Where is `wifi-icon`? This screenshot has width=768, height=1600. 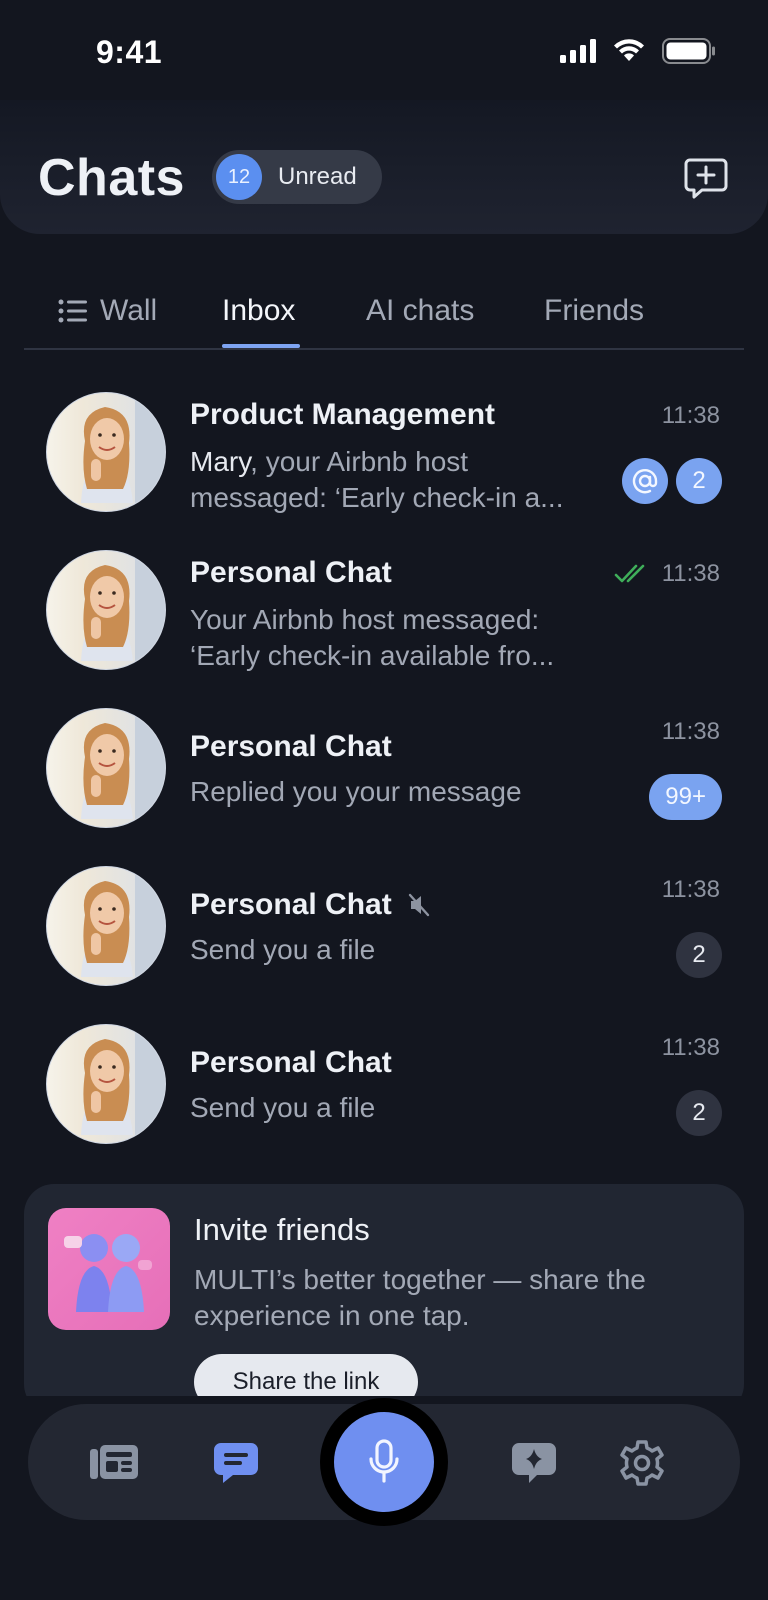
wifi-icon is located at coordinates (629, 50).